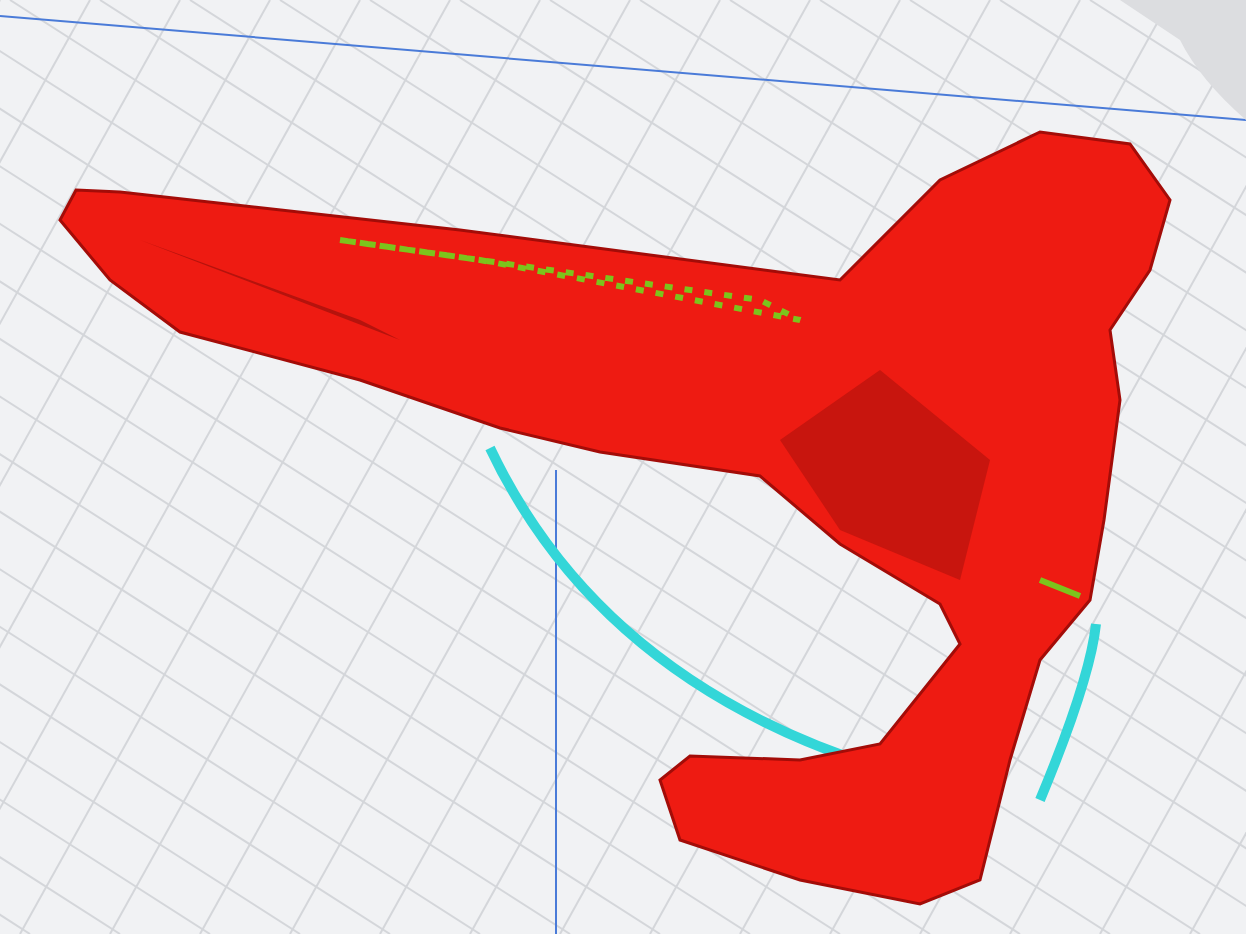 This screenshot has width=1246, height=934. I want to click on build-volume-corner-drawing, so click(1183, 60).